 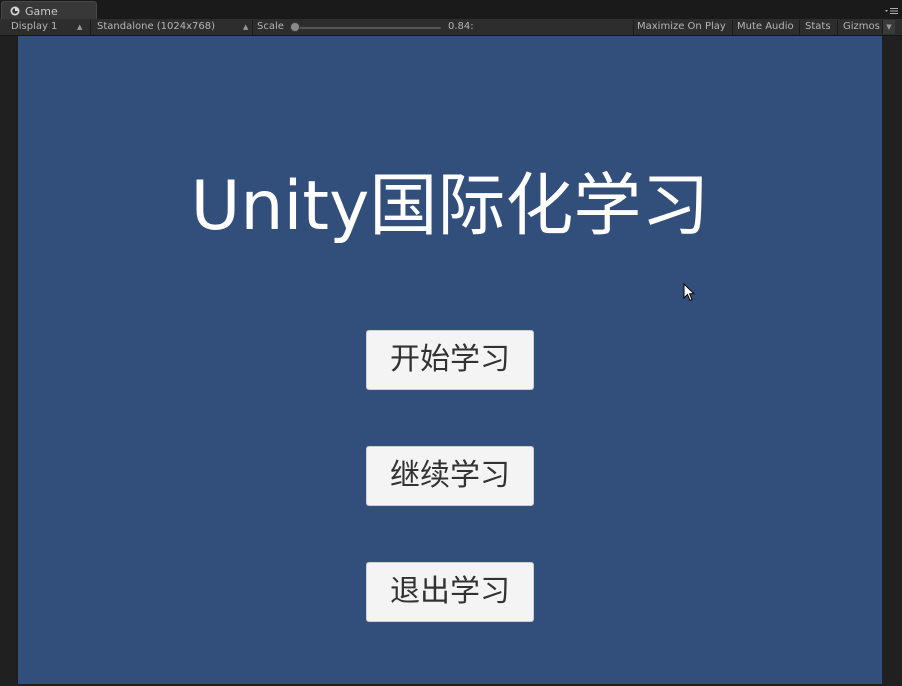 What do you see at coordinates (79, 27) in the screenshot?
I see `display-dropdown-arrow-icon: ▲︎` at bounding box center [79, 27].